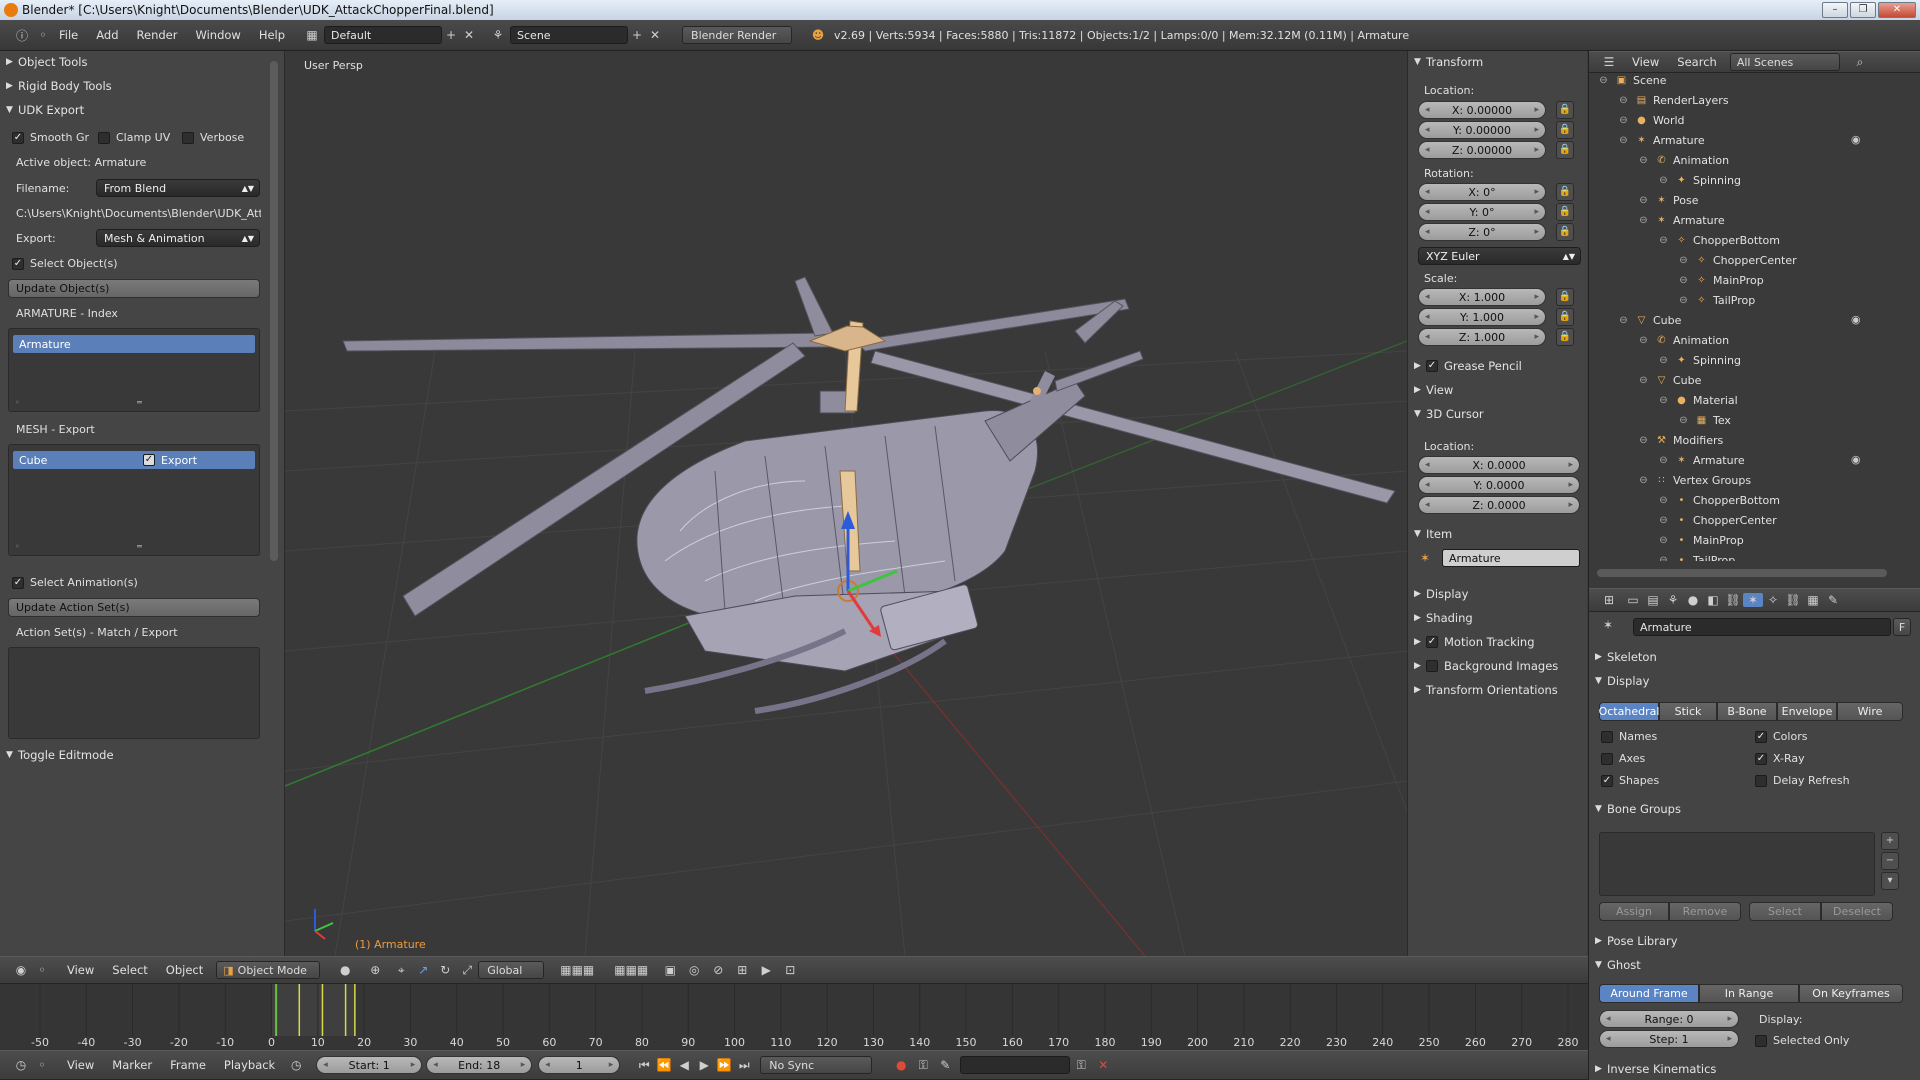 The height and width of the screenshot is (1080, 1920). Describe the element at coordinates (1645, 62) in the screenshot. I see `outliner-menu-view: View` at that location.